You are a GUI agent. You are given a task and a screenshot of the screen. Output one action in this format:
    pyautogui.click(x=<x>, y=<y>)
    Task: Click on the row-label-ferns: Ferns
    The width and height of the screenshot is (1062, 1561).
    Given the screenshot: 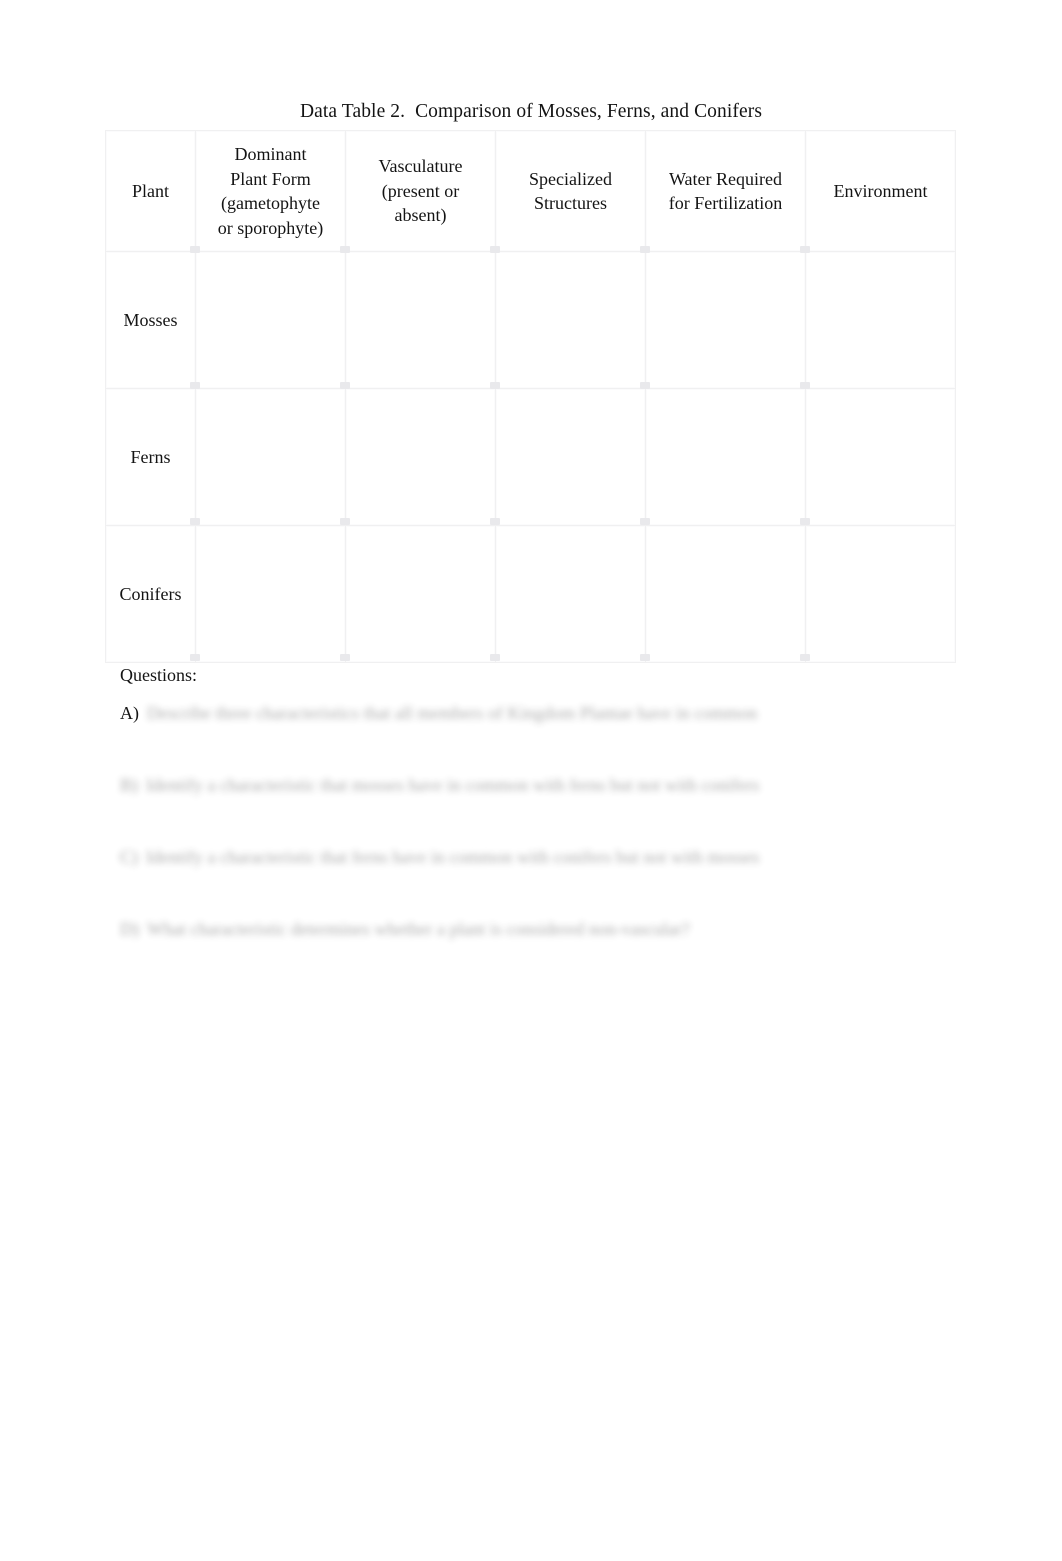 What is the action you would take?
    pyautogui.click(x=150, y=457)
    